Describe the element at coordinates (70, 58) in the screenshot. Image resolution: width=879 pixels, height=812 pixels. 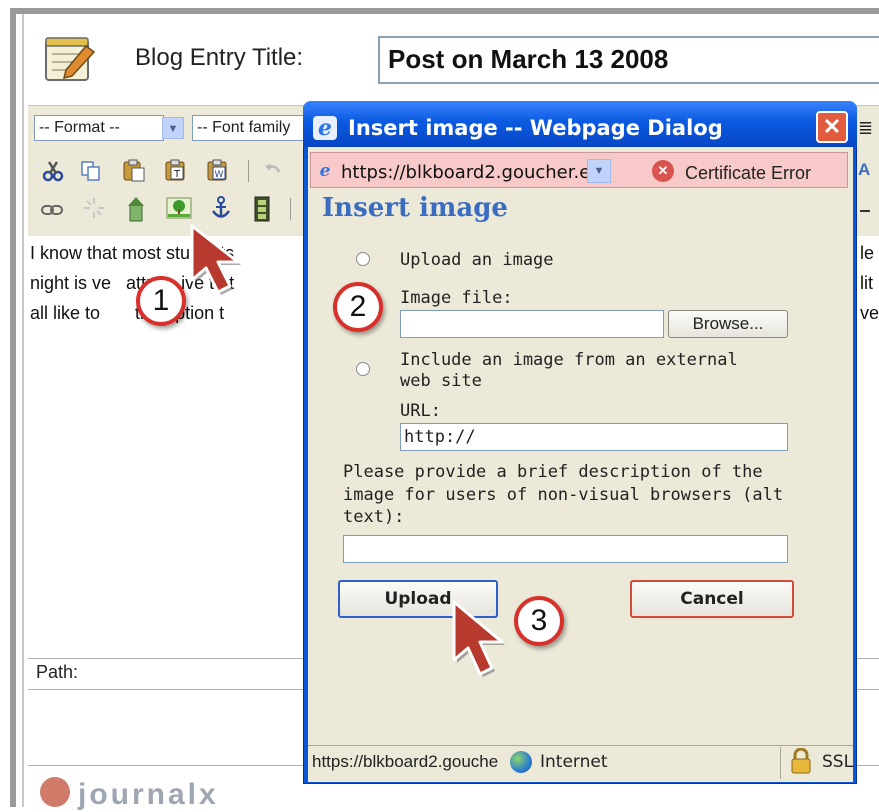
I see `notepad-icon` at that location.